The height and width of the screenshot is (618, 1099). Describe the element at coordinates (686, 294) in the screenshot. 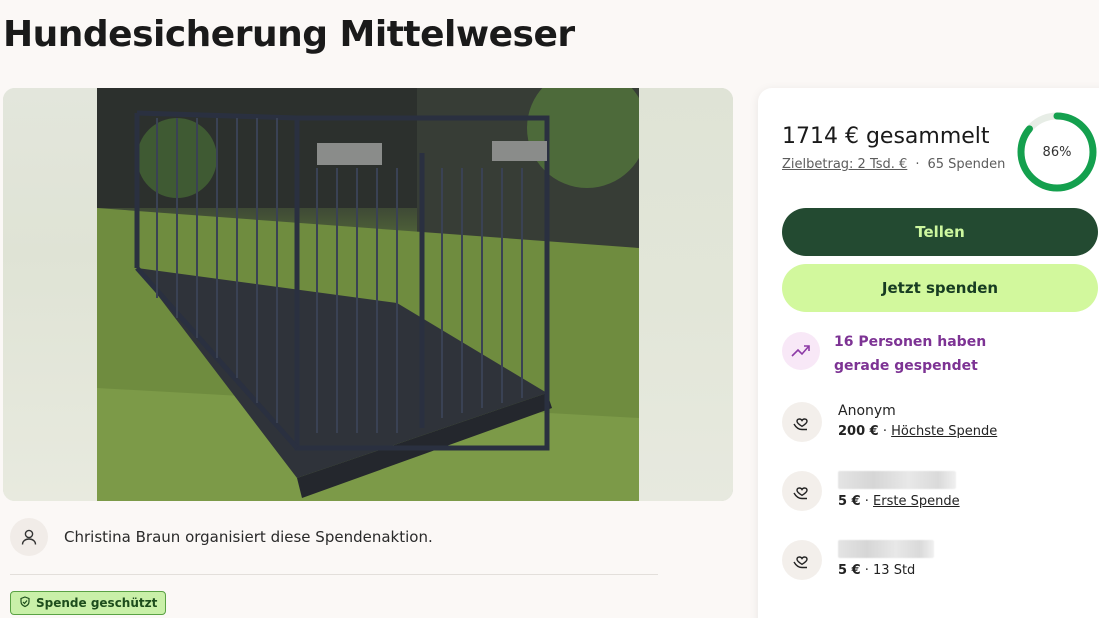

I see `hero-blur-right` at that location.